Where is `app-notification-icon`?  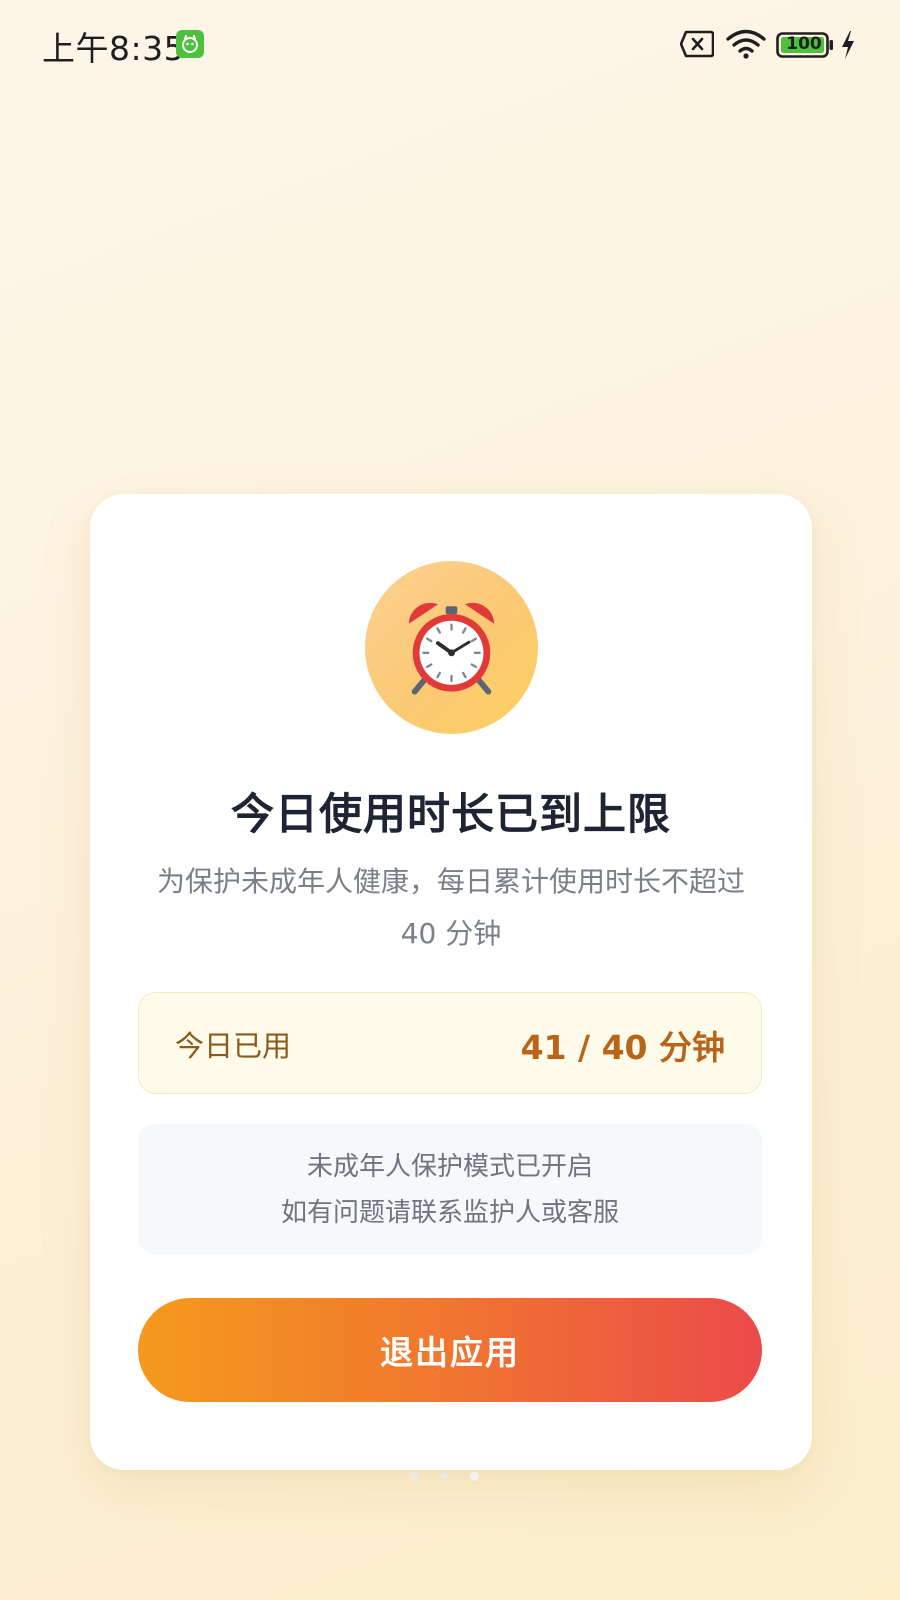 app-notification-icon is located at coordinates (190, 44).